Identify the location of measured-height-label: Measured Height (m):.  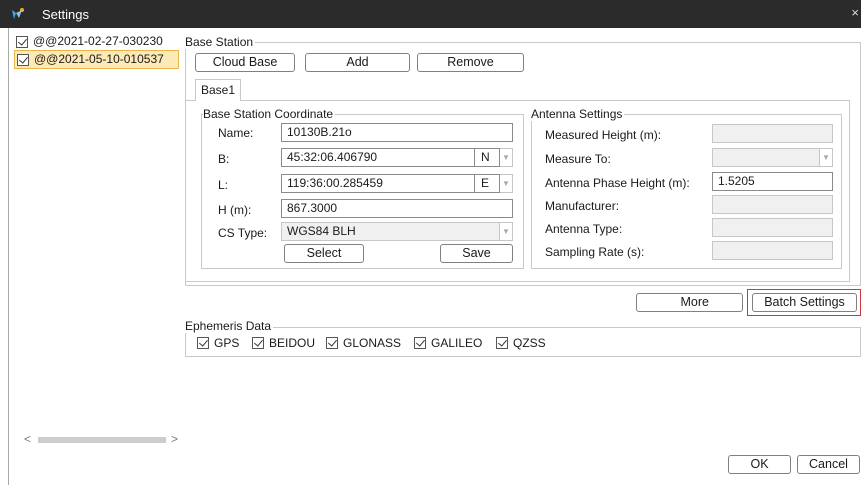
(603, 135).